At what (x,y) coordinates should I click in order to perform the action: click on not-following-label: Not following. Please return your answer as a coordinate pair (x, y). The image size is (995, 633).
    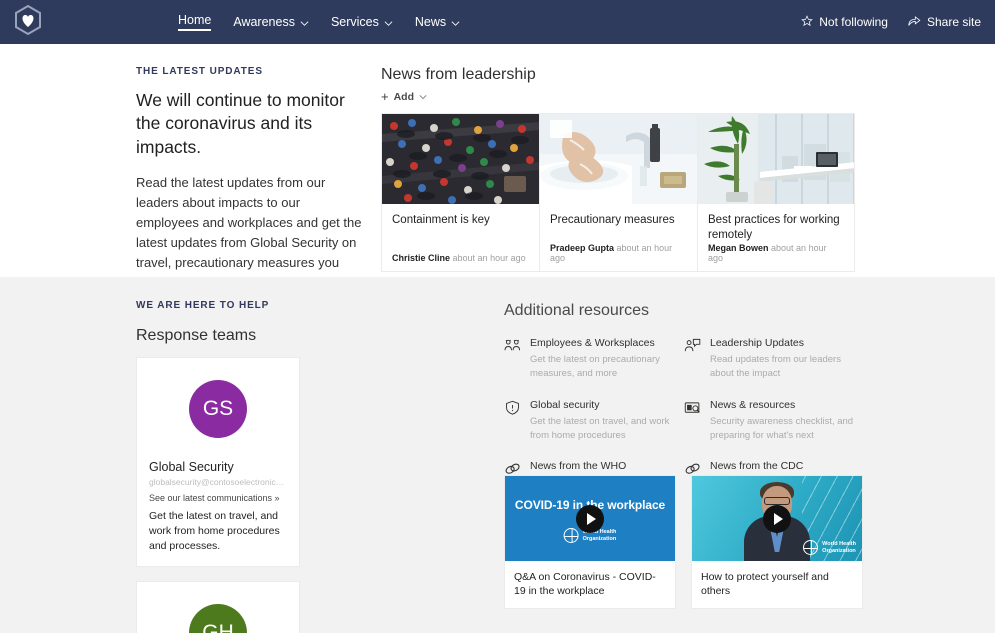
    Looking at the image, I should click on (853, 22).